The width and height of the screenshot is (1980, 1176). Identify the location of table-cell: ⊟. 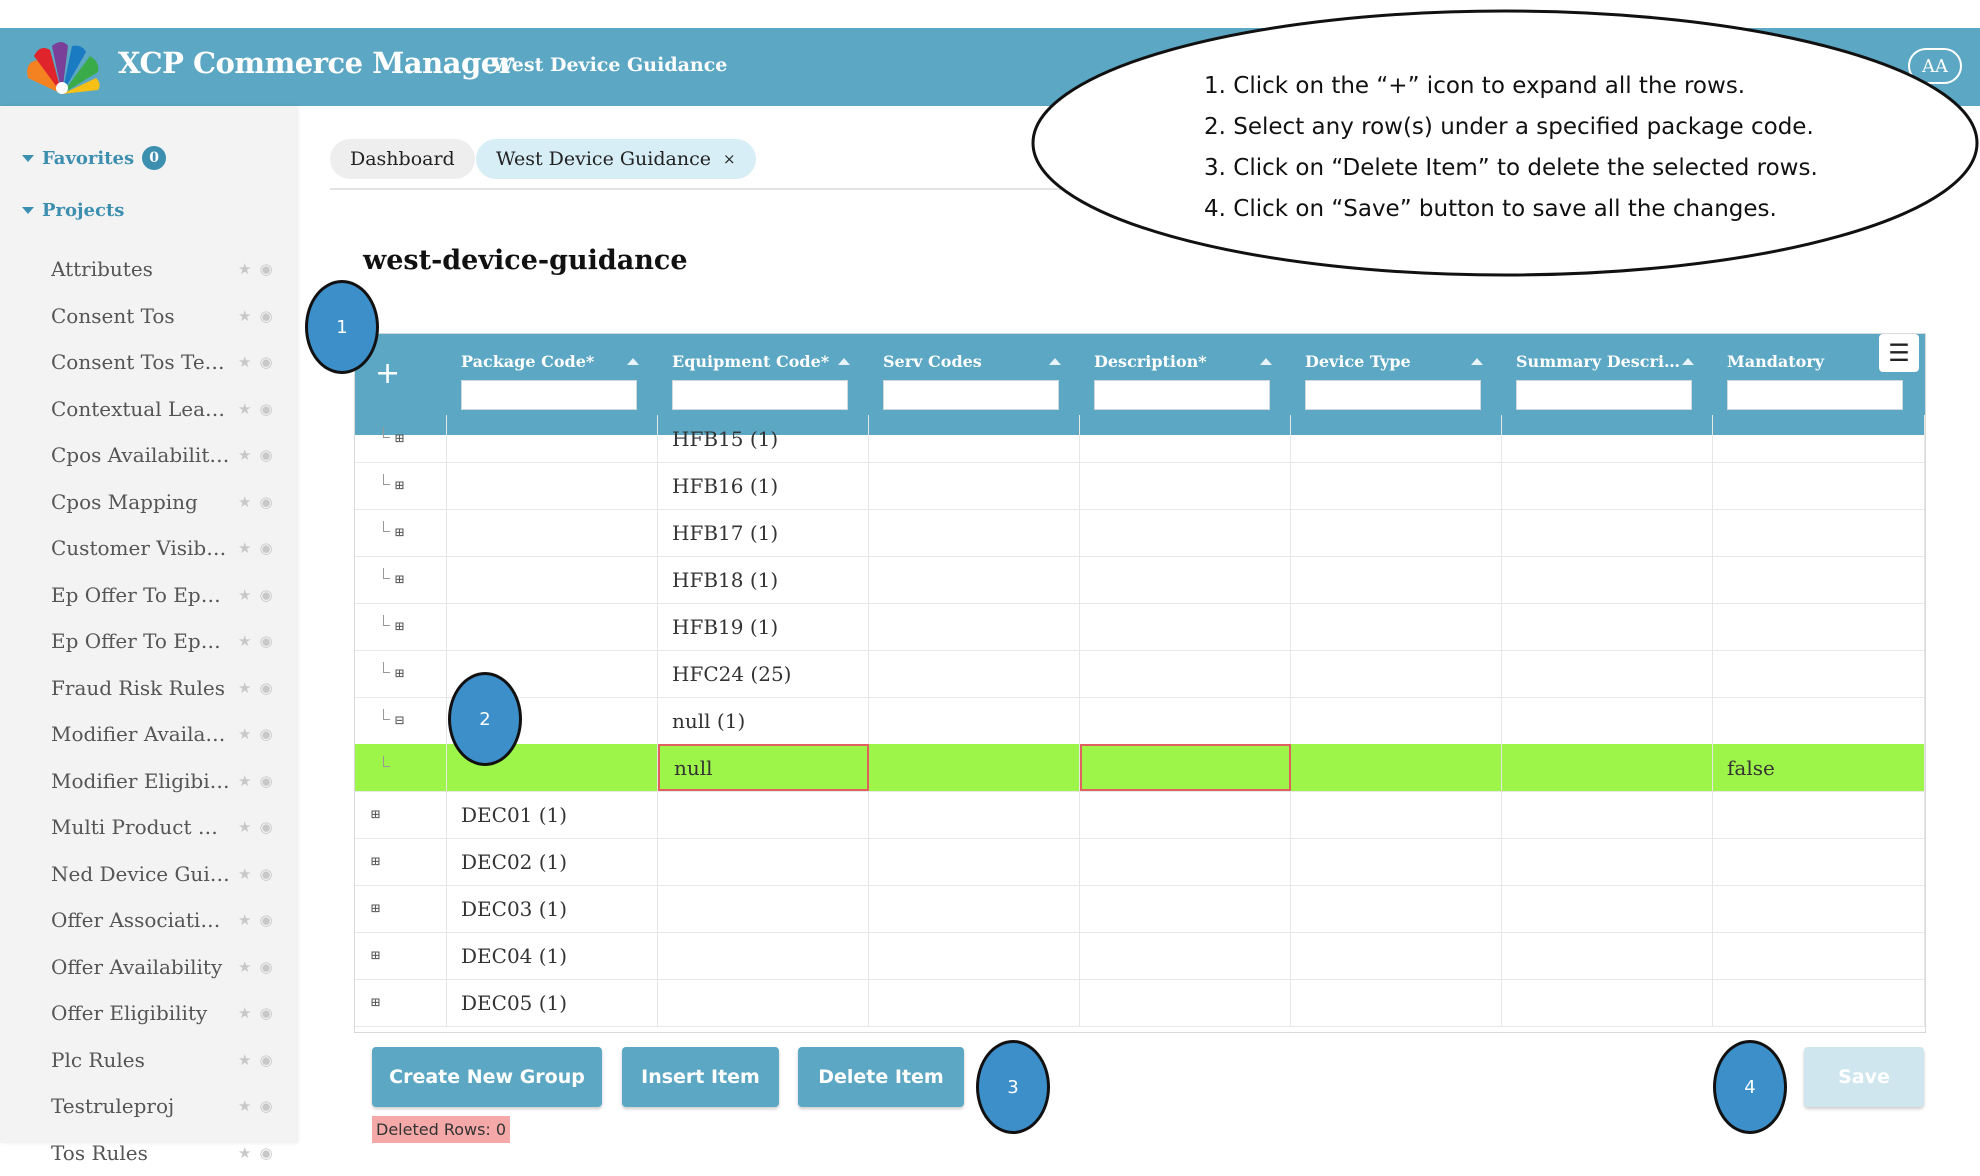
(401, 720).